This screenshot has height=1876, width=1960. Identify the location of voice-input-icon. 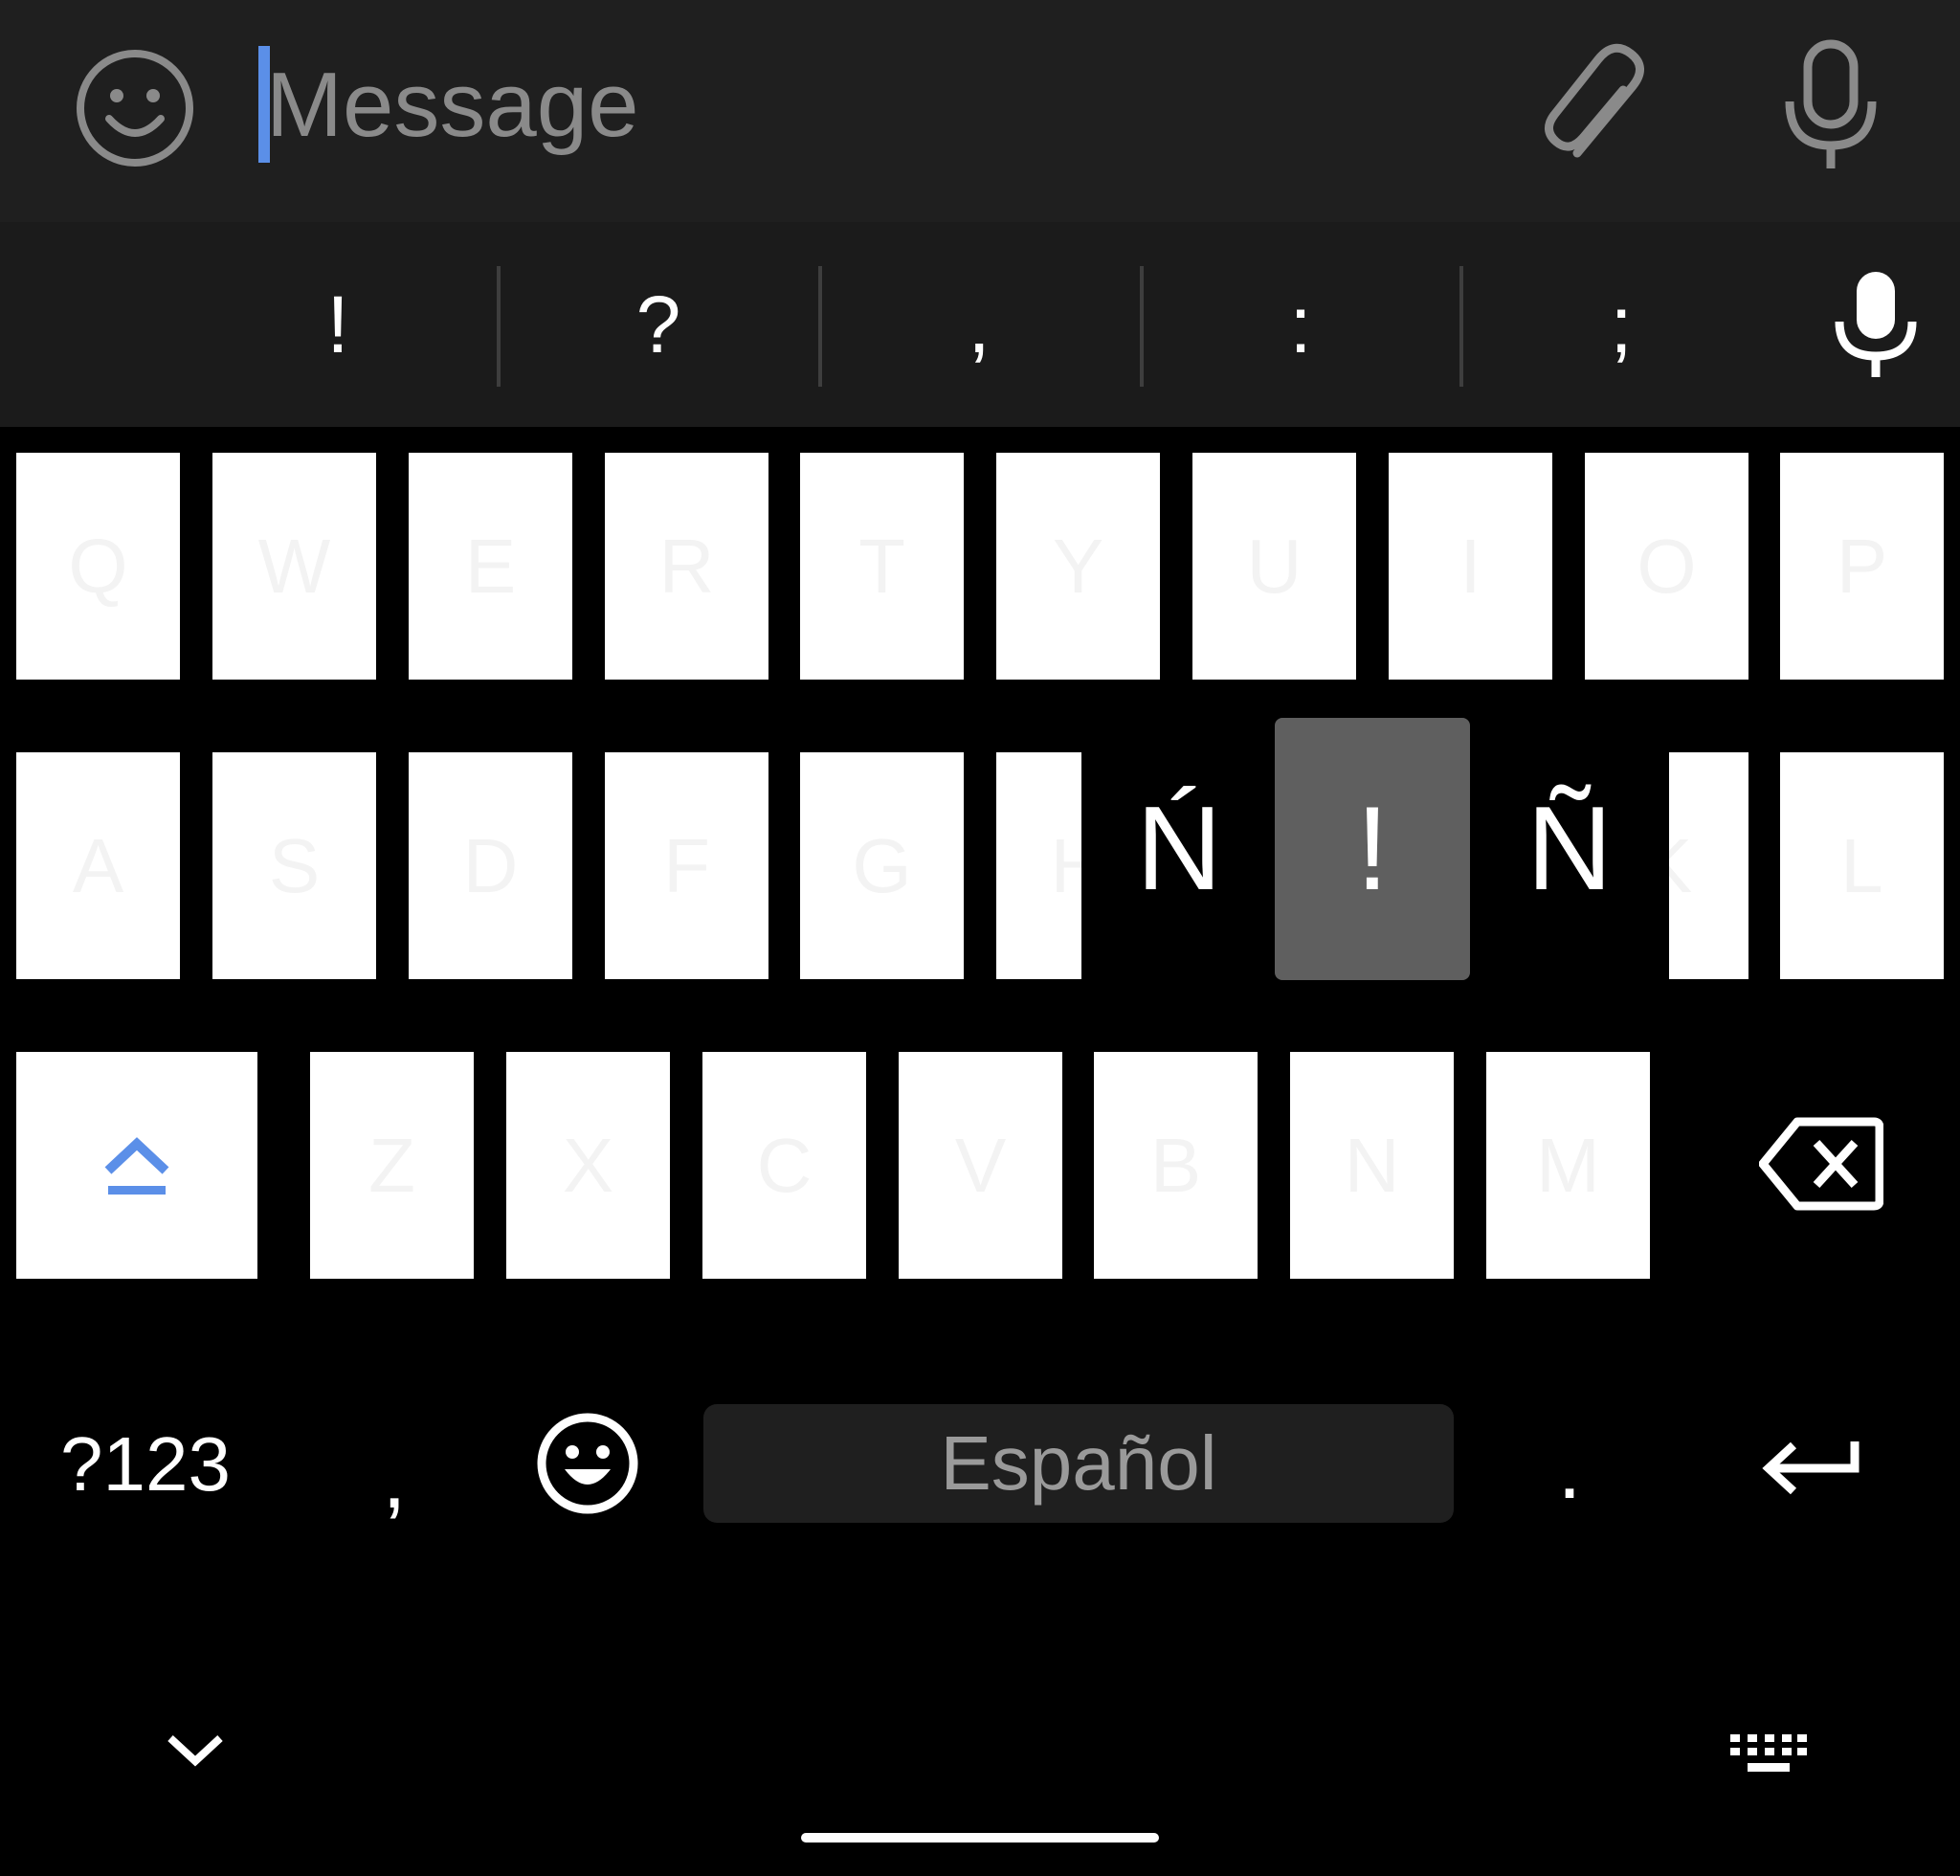
(1876, 324).